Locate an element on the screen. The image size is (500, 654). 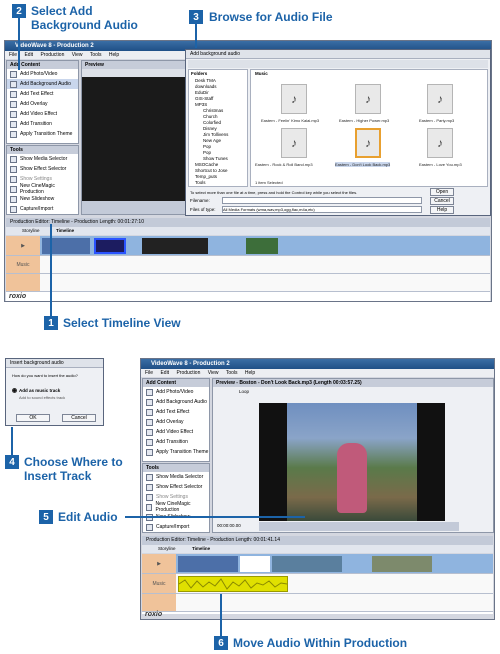
folder-item: Show Tunes is located at coordinates (215, 158).